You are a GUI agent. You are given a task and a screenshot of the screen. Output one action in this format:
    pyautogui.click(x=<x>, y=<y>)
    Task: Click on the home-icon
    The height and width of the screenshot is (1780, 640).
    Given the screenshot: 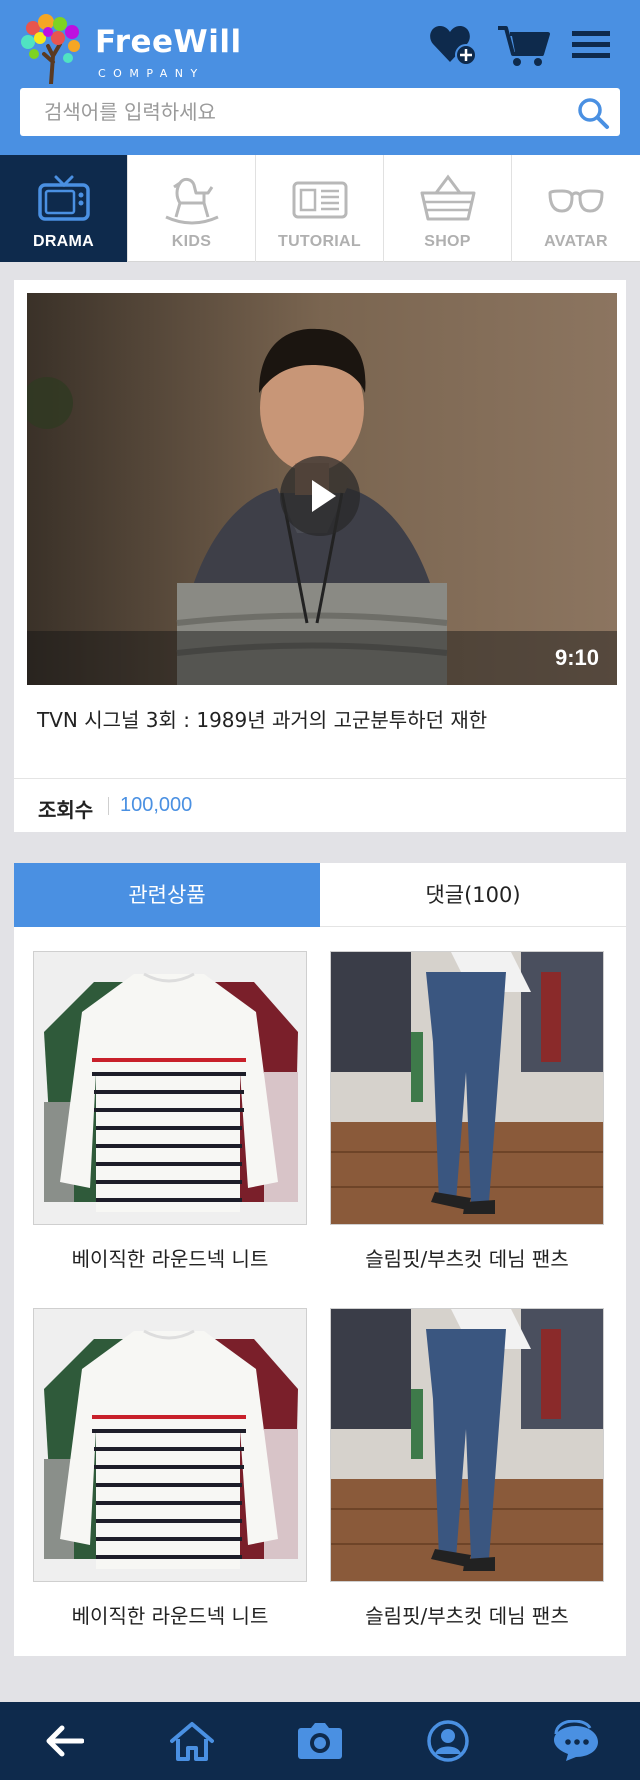 What is the action you would take?
    pyautogui.click(x=192, y=1741)
    